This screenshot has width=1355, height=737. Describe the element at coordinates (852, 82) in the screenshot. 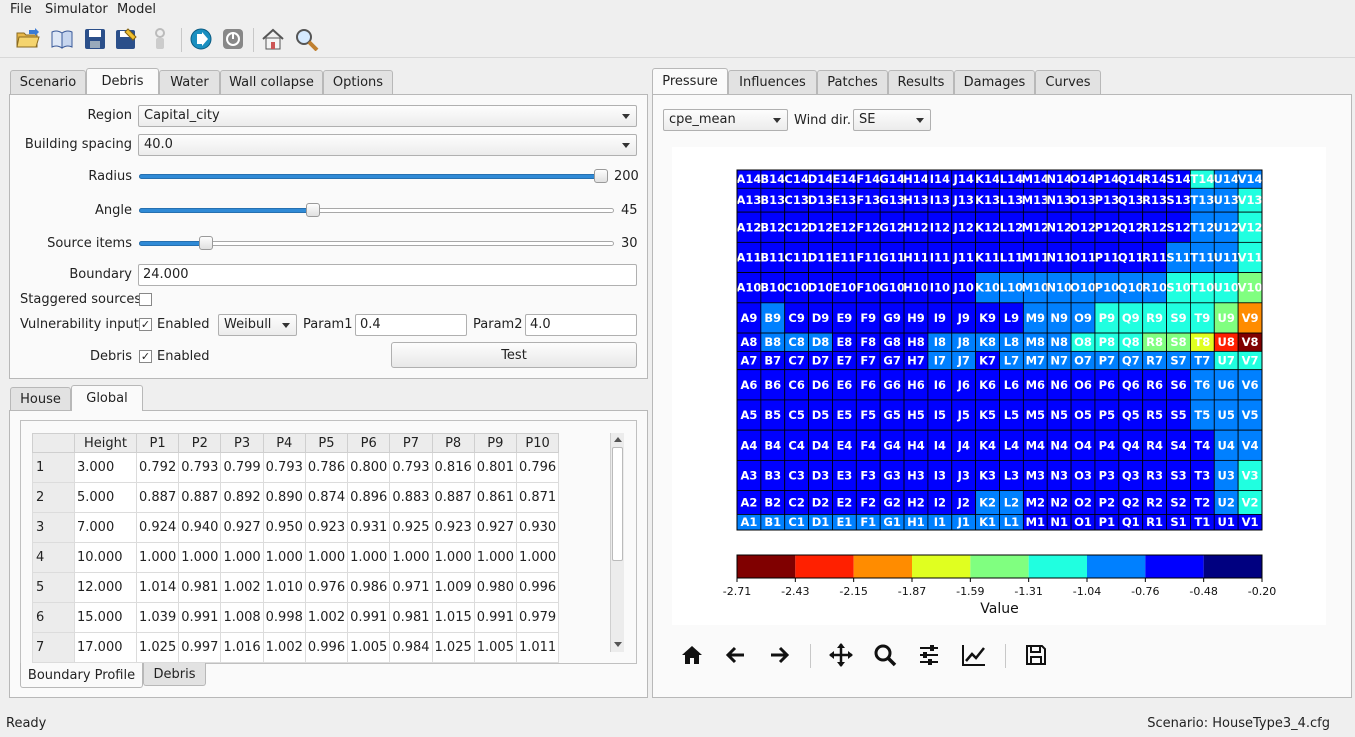

I see `tab-patches: Patches` at that location.